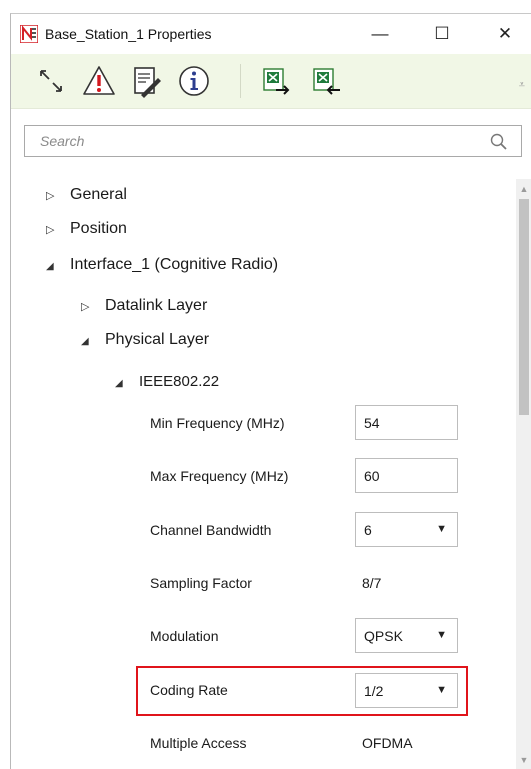 Image resolution: width=531 pixels, height=769 pixels. Describe the element at coordinates (98, 194) in the screenshot. I see `tree-node-label: General` at that location.